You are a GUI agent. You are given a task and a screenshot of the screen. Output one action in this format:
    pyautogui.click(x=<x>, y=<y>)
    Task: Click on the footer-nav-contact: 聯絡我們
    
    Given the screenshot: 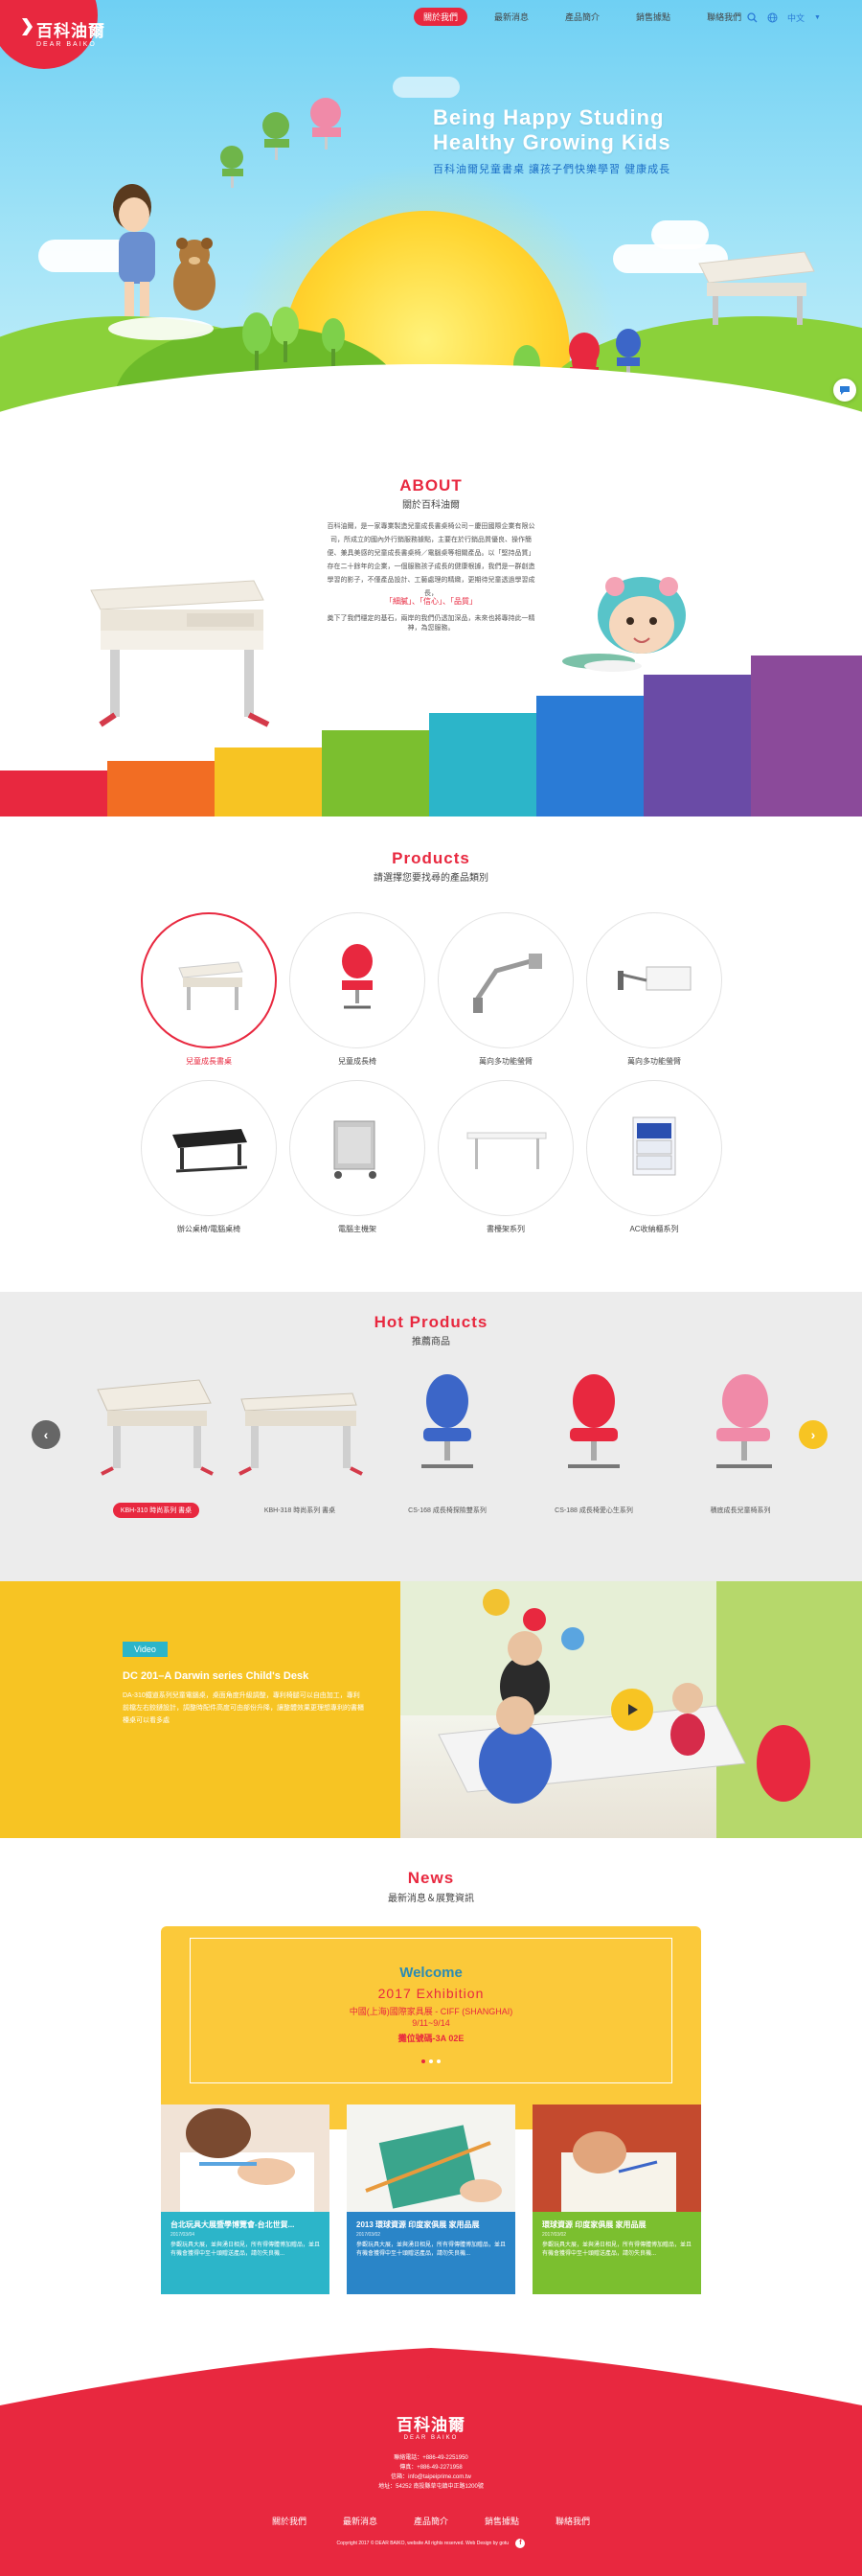 What is the action you would take?
    pyautogui.click(x=573, y=2521)
    